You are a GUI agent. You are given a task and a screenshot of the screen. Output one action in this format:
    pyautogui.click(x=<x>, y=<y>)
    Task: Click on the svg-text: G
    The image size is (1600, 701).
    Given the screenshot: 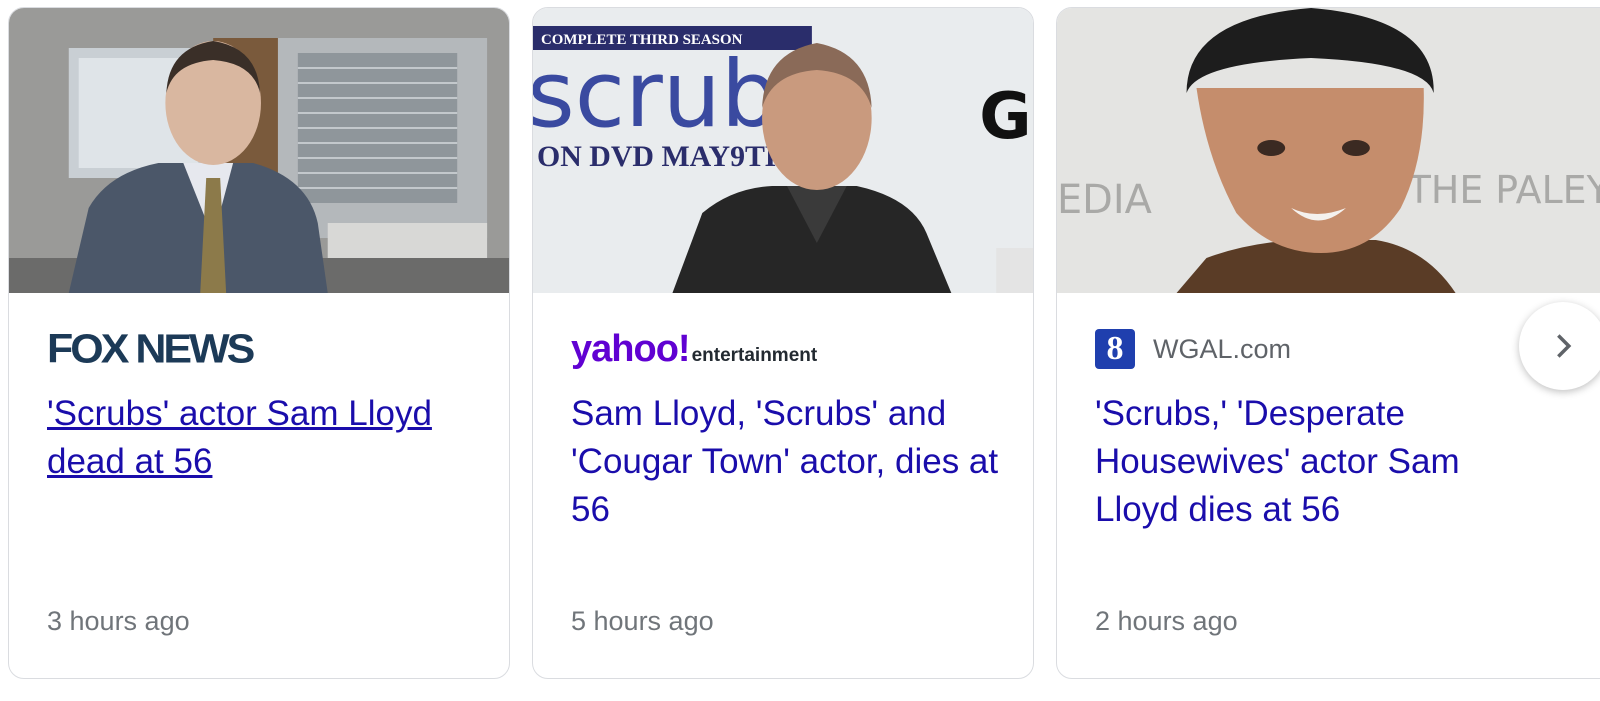 What is the action you would take?
    pyautogui.click(x=1005, y=117)
    